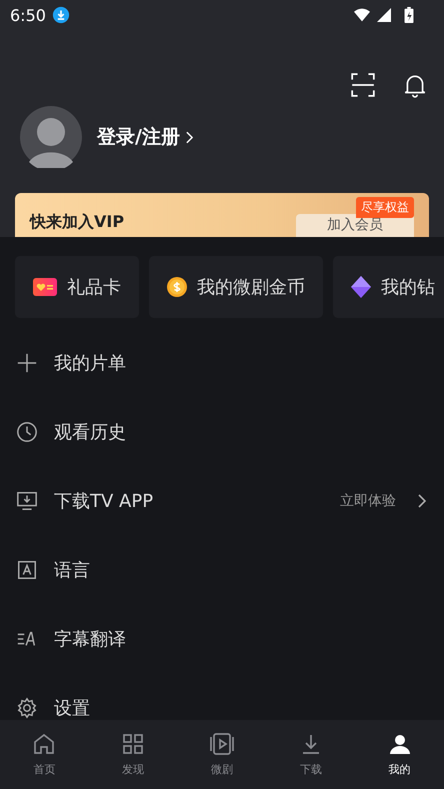  I want to click on menu-label: 设置, so click(72, 708).